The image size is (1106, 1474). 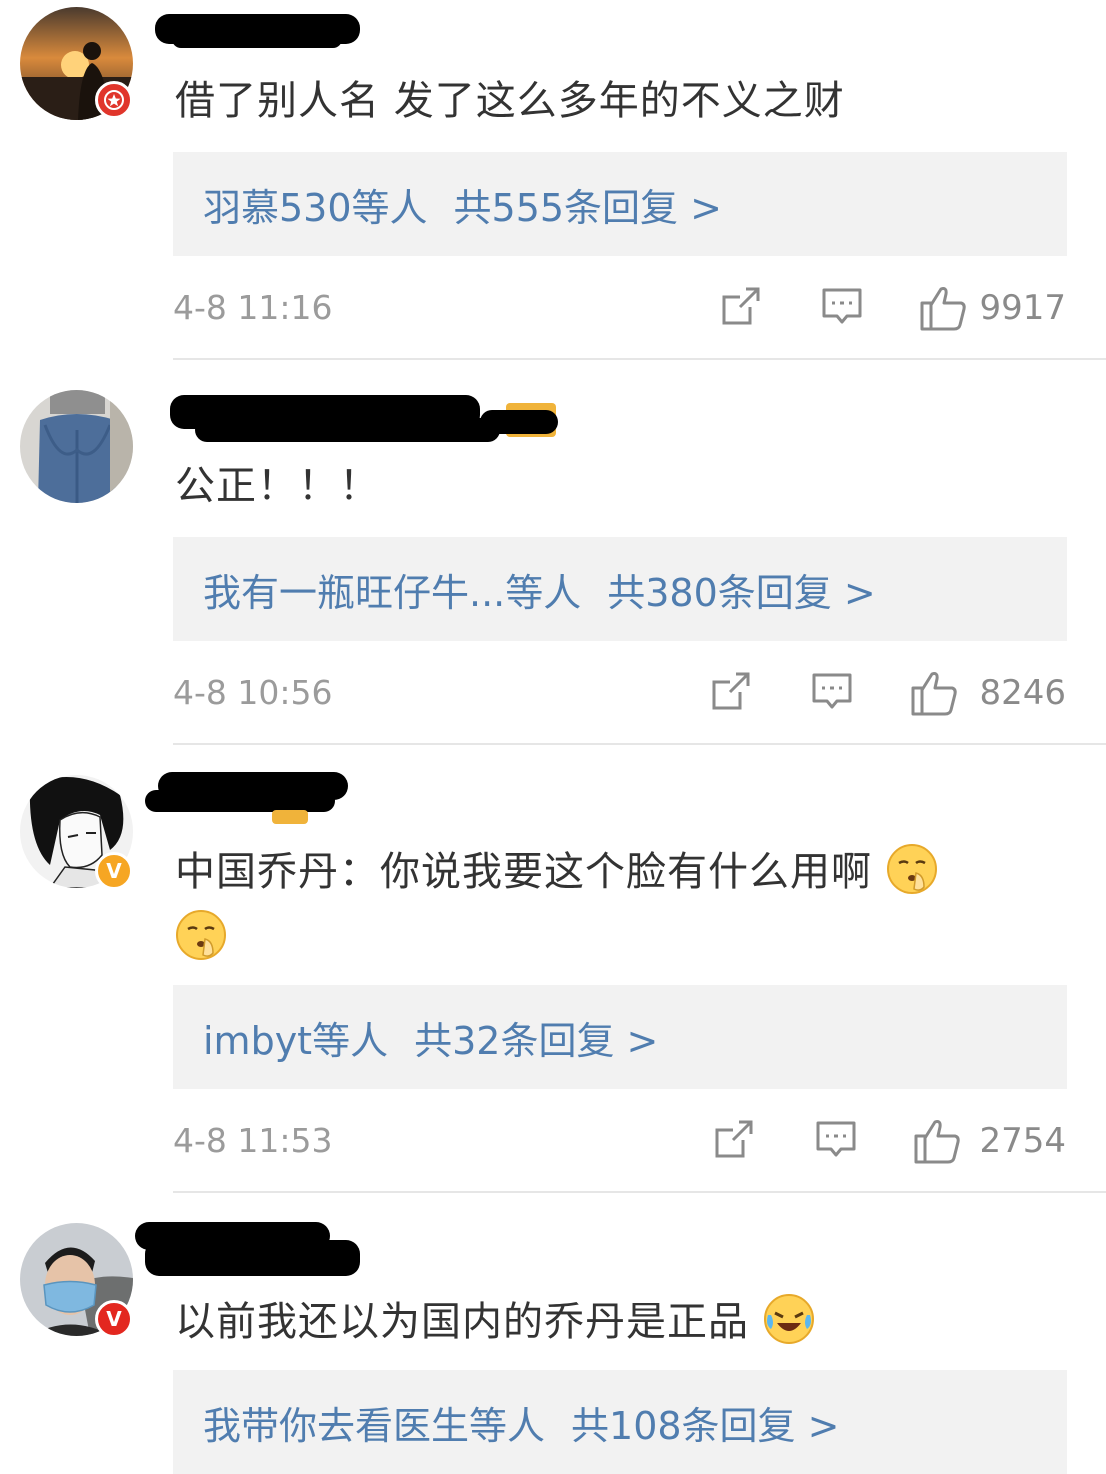 What do you see at coordinates (253, 307) in the screenshot?
I see `comment-time: 4-8 11:16` at bounding box center [253, 307].